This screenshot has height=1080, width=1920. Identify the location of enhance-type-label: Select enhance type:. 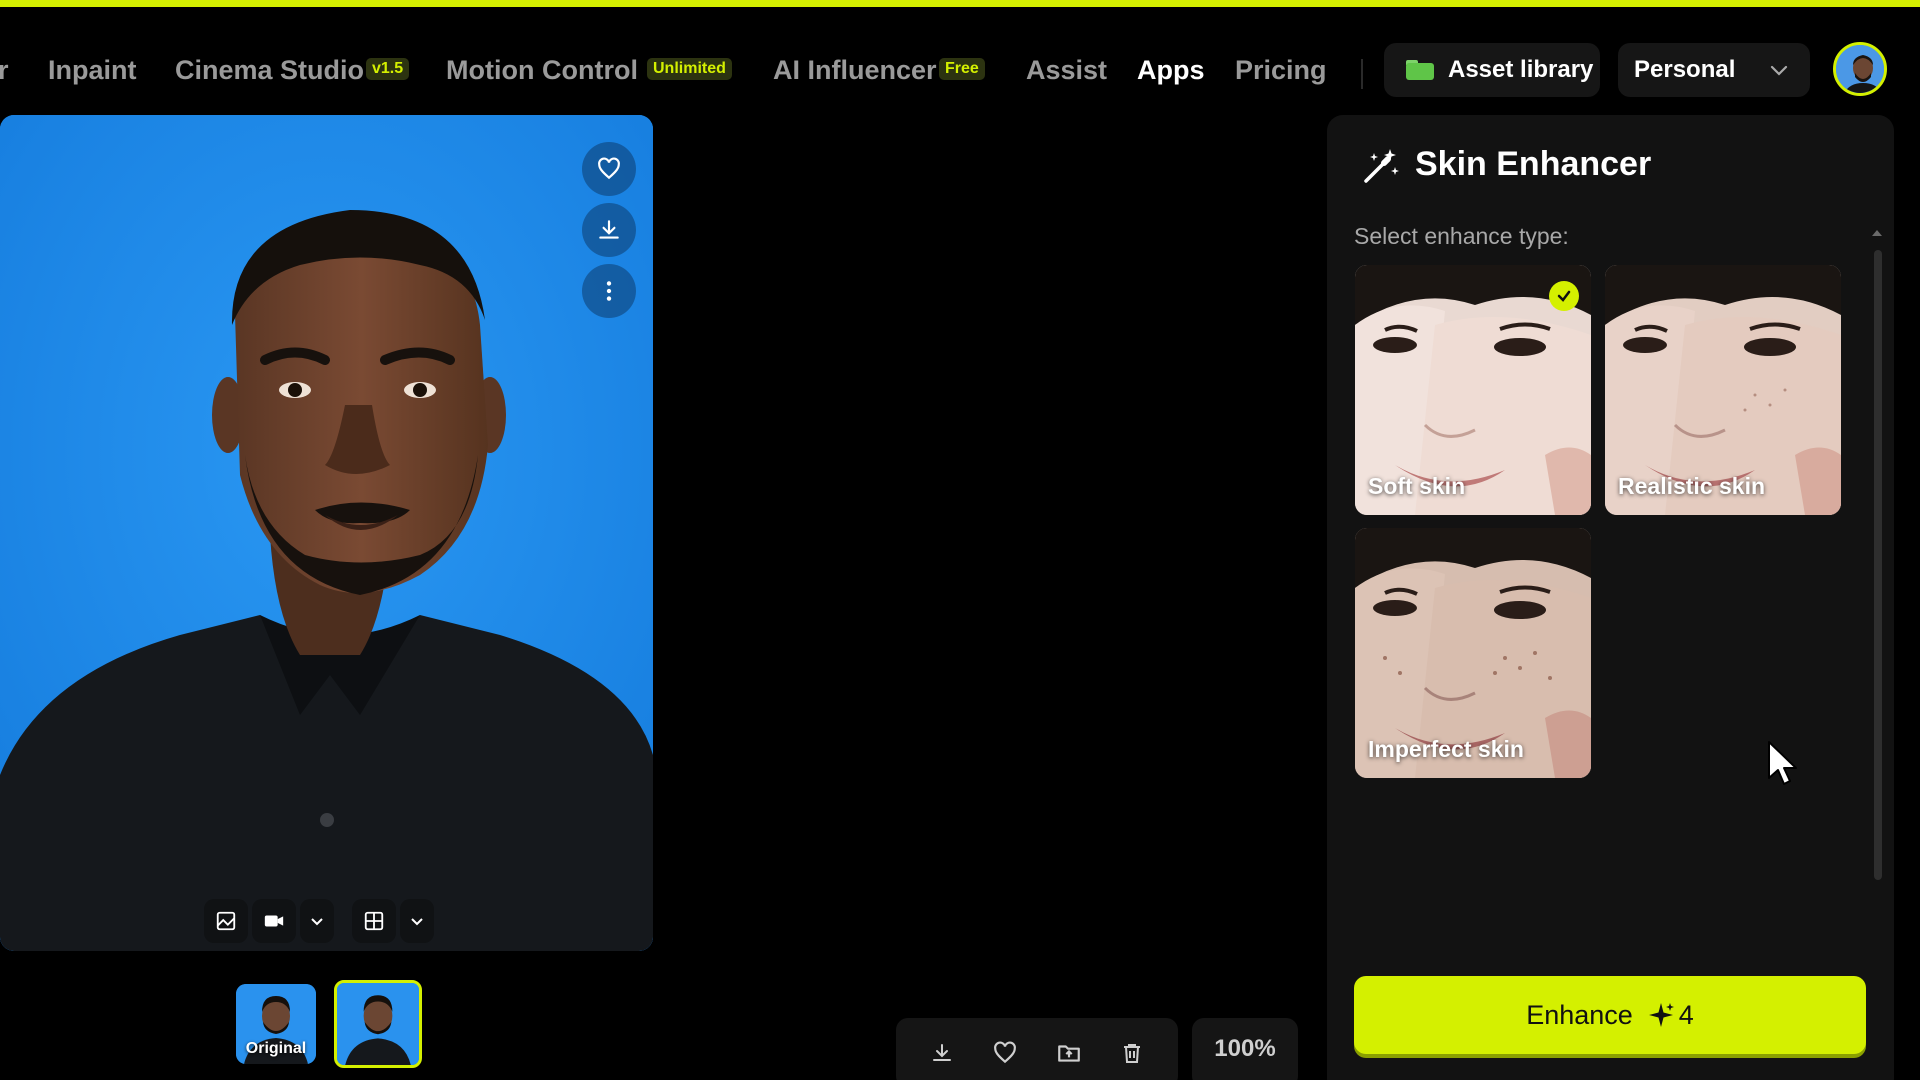
(1461, 236).